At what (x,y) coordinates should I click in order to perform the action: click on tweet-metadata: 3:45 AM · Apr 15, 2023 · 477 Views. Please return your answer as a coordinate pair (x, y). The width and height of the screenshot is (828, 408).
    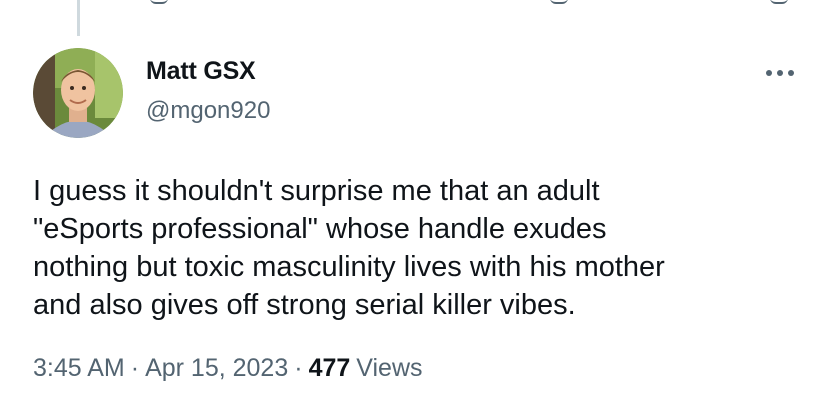
    Looking at the image, I should click on (228, 368).